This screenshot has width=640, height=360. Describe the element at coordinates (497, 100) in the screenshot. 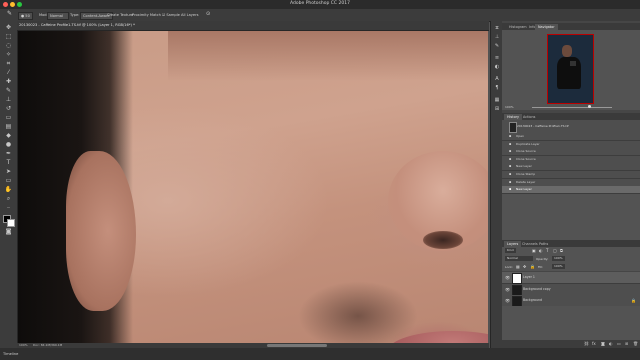

I see `swatches-panel-icon: ▦` at that location.